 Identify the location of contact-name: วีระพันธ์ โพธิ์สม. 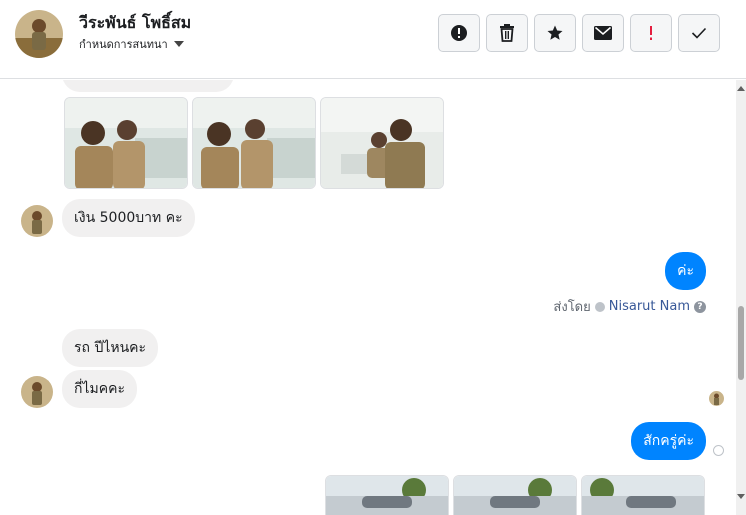
(135, 23).